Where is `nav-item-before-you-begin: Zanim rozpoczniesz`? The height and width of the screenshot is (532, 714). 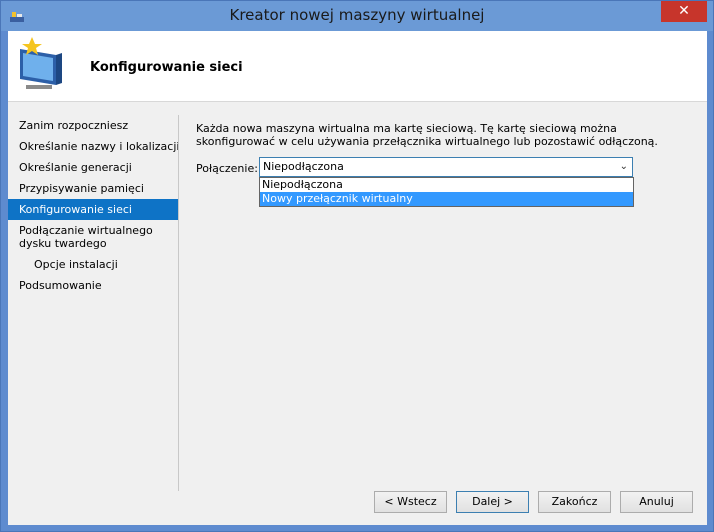
nav-item-before-you-begin: Zanim rozpoczniesz is located at coordinates (93, 125).